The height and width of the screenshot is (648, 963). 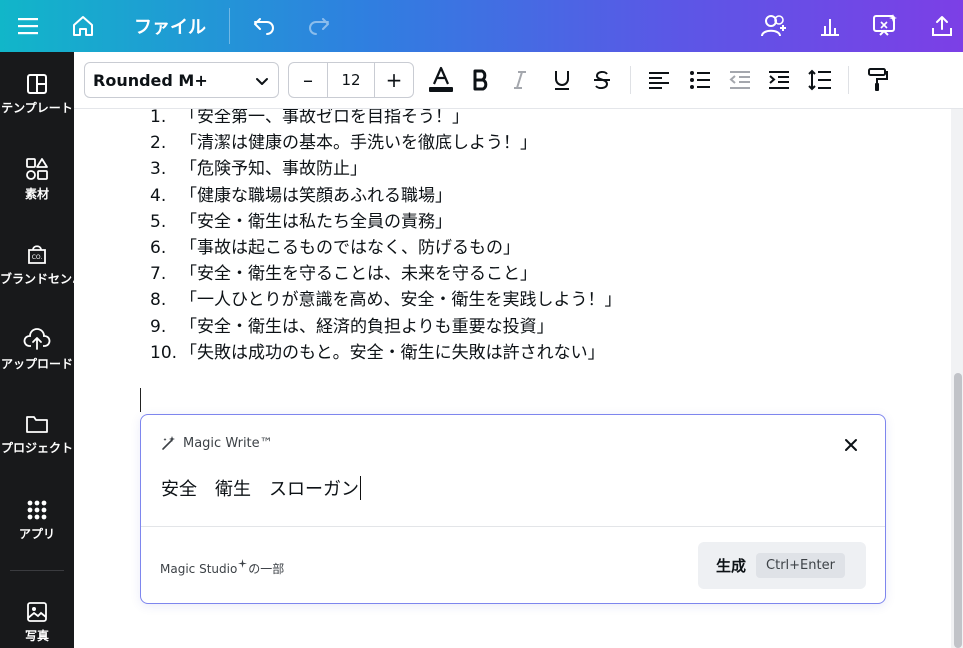 I want to click on sidebar-item-apps: アプリ, so click(x=37, y=520).